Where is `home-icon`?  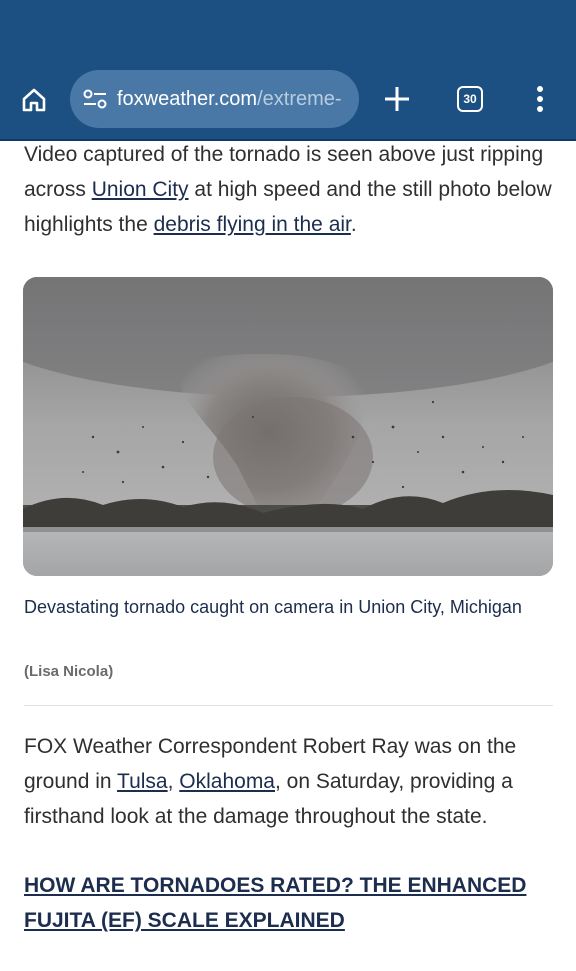
home-icon is located at coordinates (34, 100).